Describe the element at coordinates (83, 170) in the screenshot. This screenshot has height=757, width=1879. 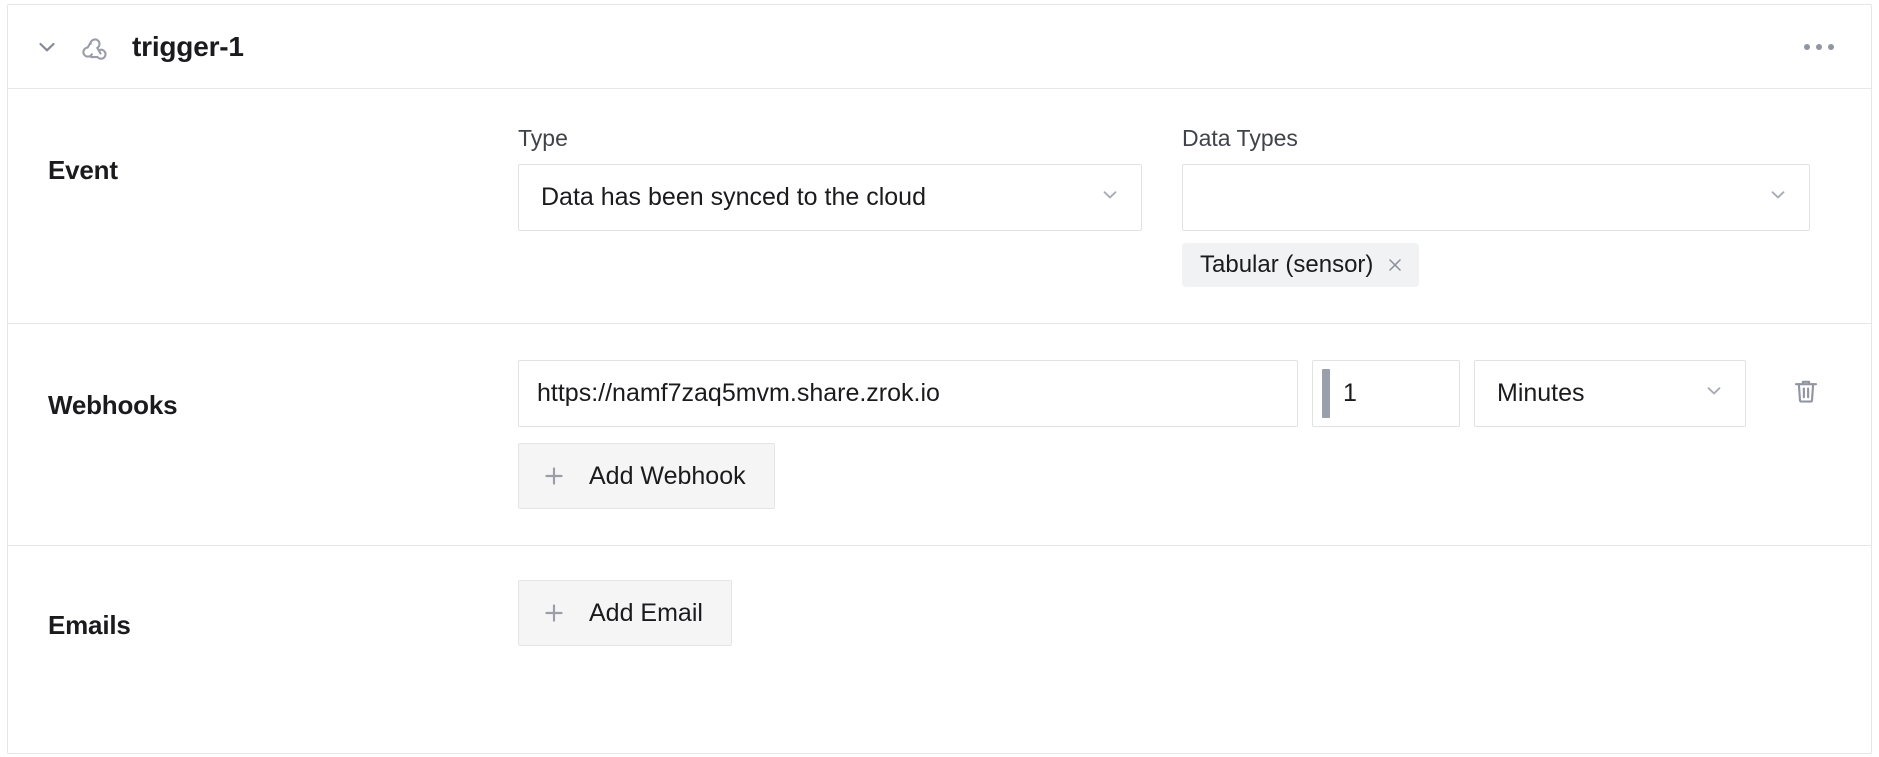
I see `event-section-label: Event` at that location.